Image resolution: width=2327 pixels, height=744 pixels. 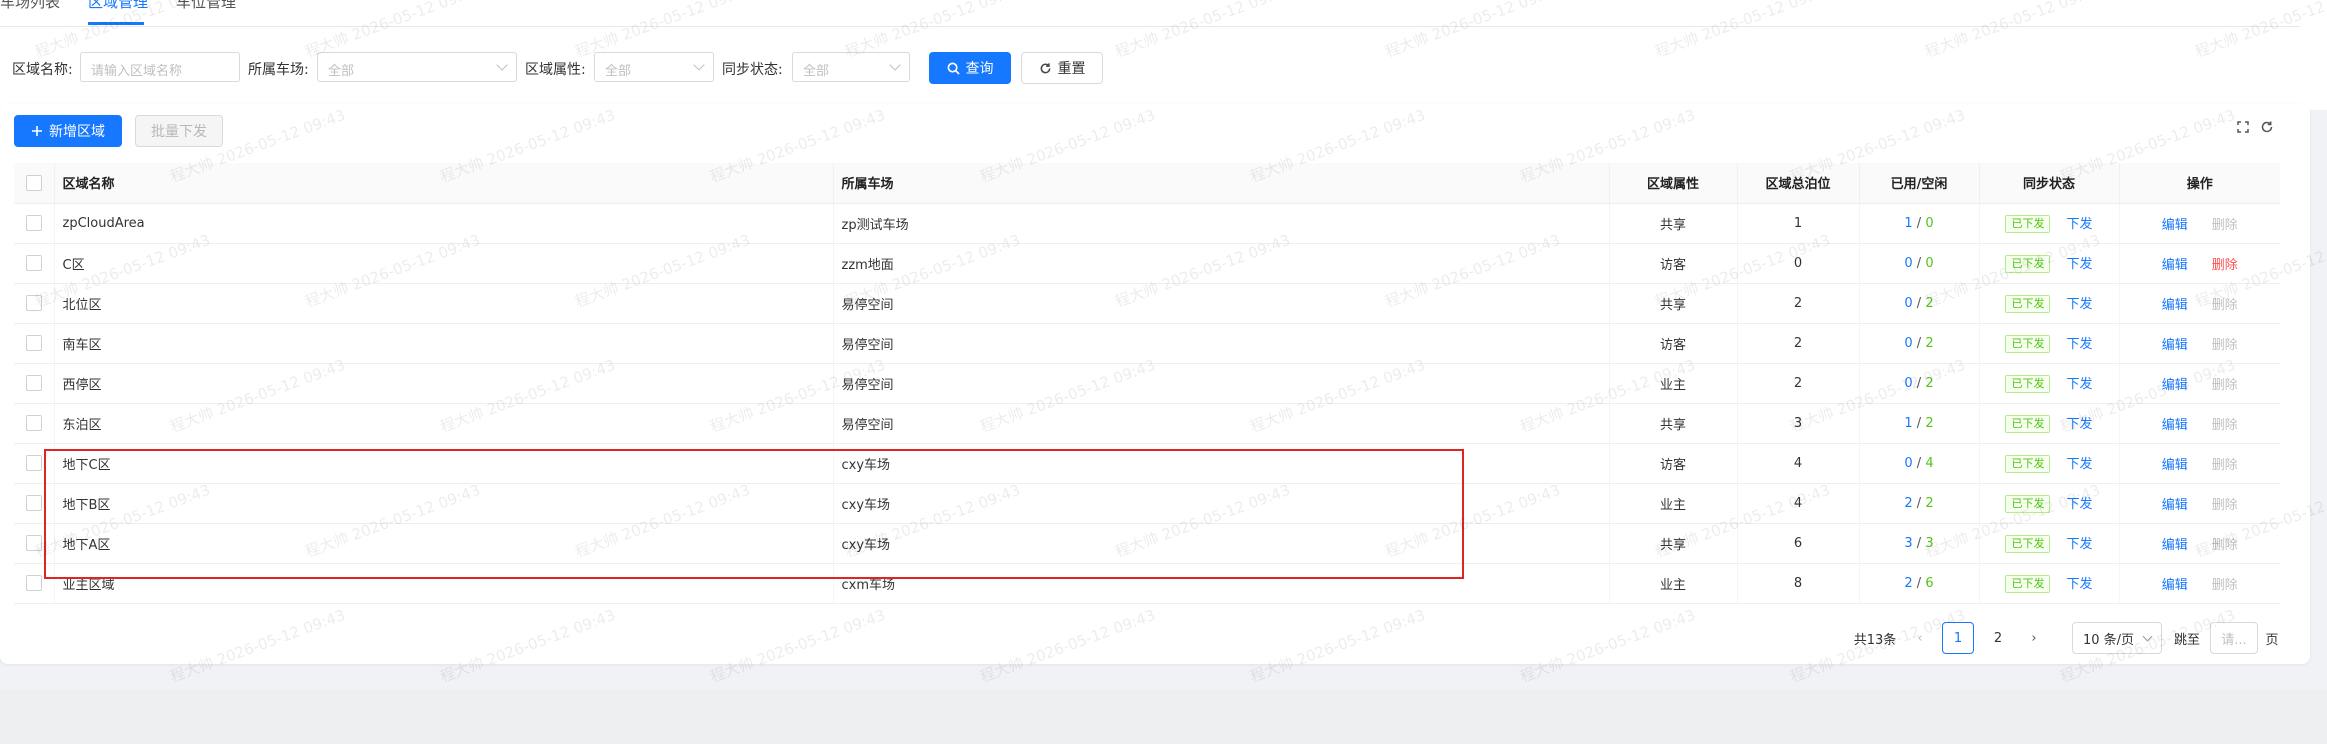 What do you see at coordinates (979, 69) in the screenshot?
I see `query-button-label: 查询` at bounding box center [979, 69].